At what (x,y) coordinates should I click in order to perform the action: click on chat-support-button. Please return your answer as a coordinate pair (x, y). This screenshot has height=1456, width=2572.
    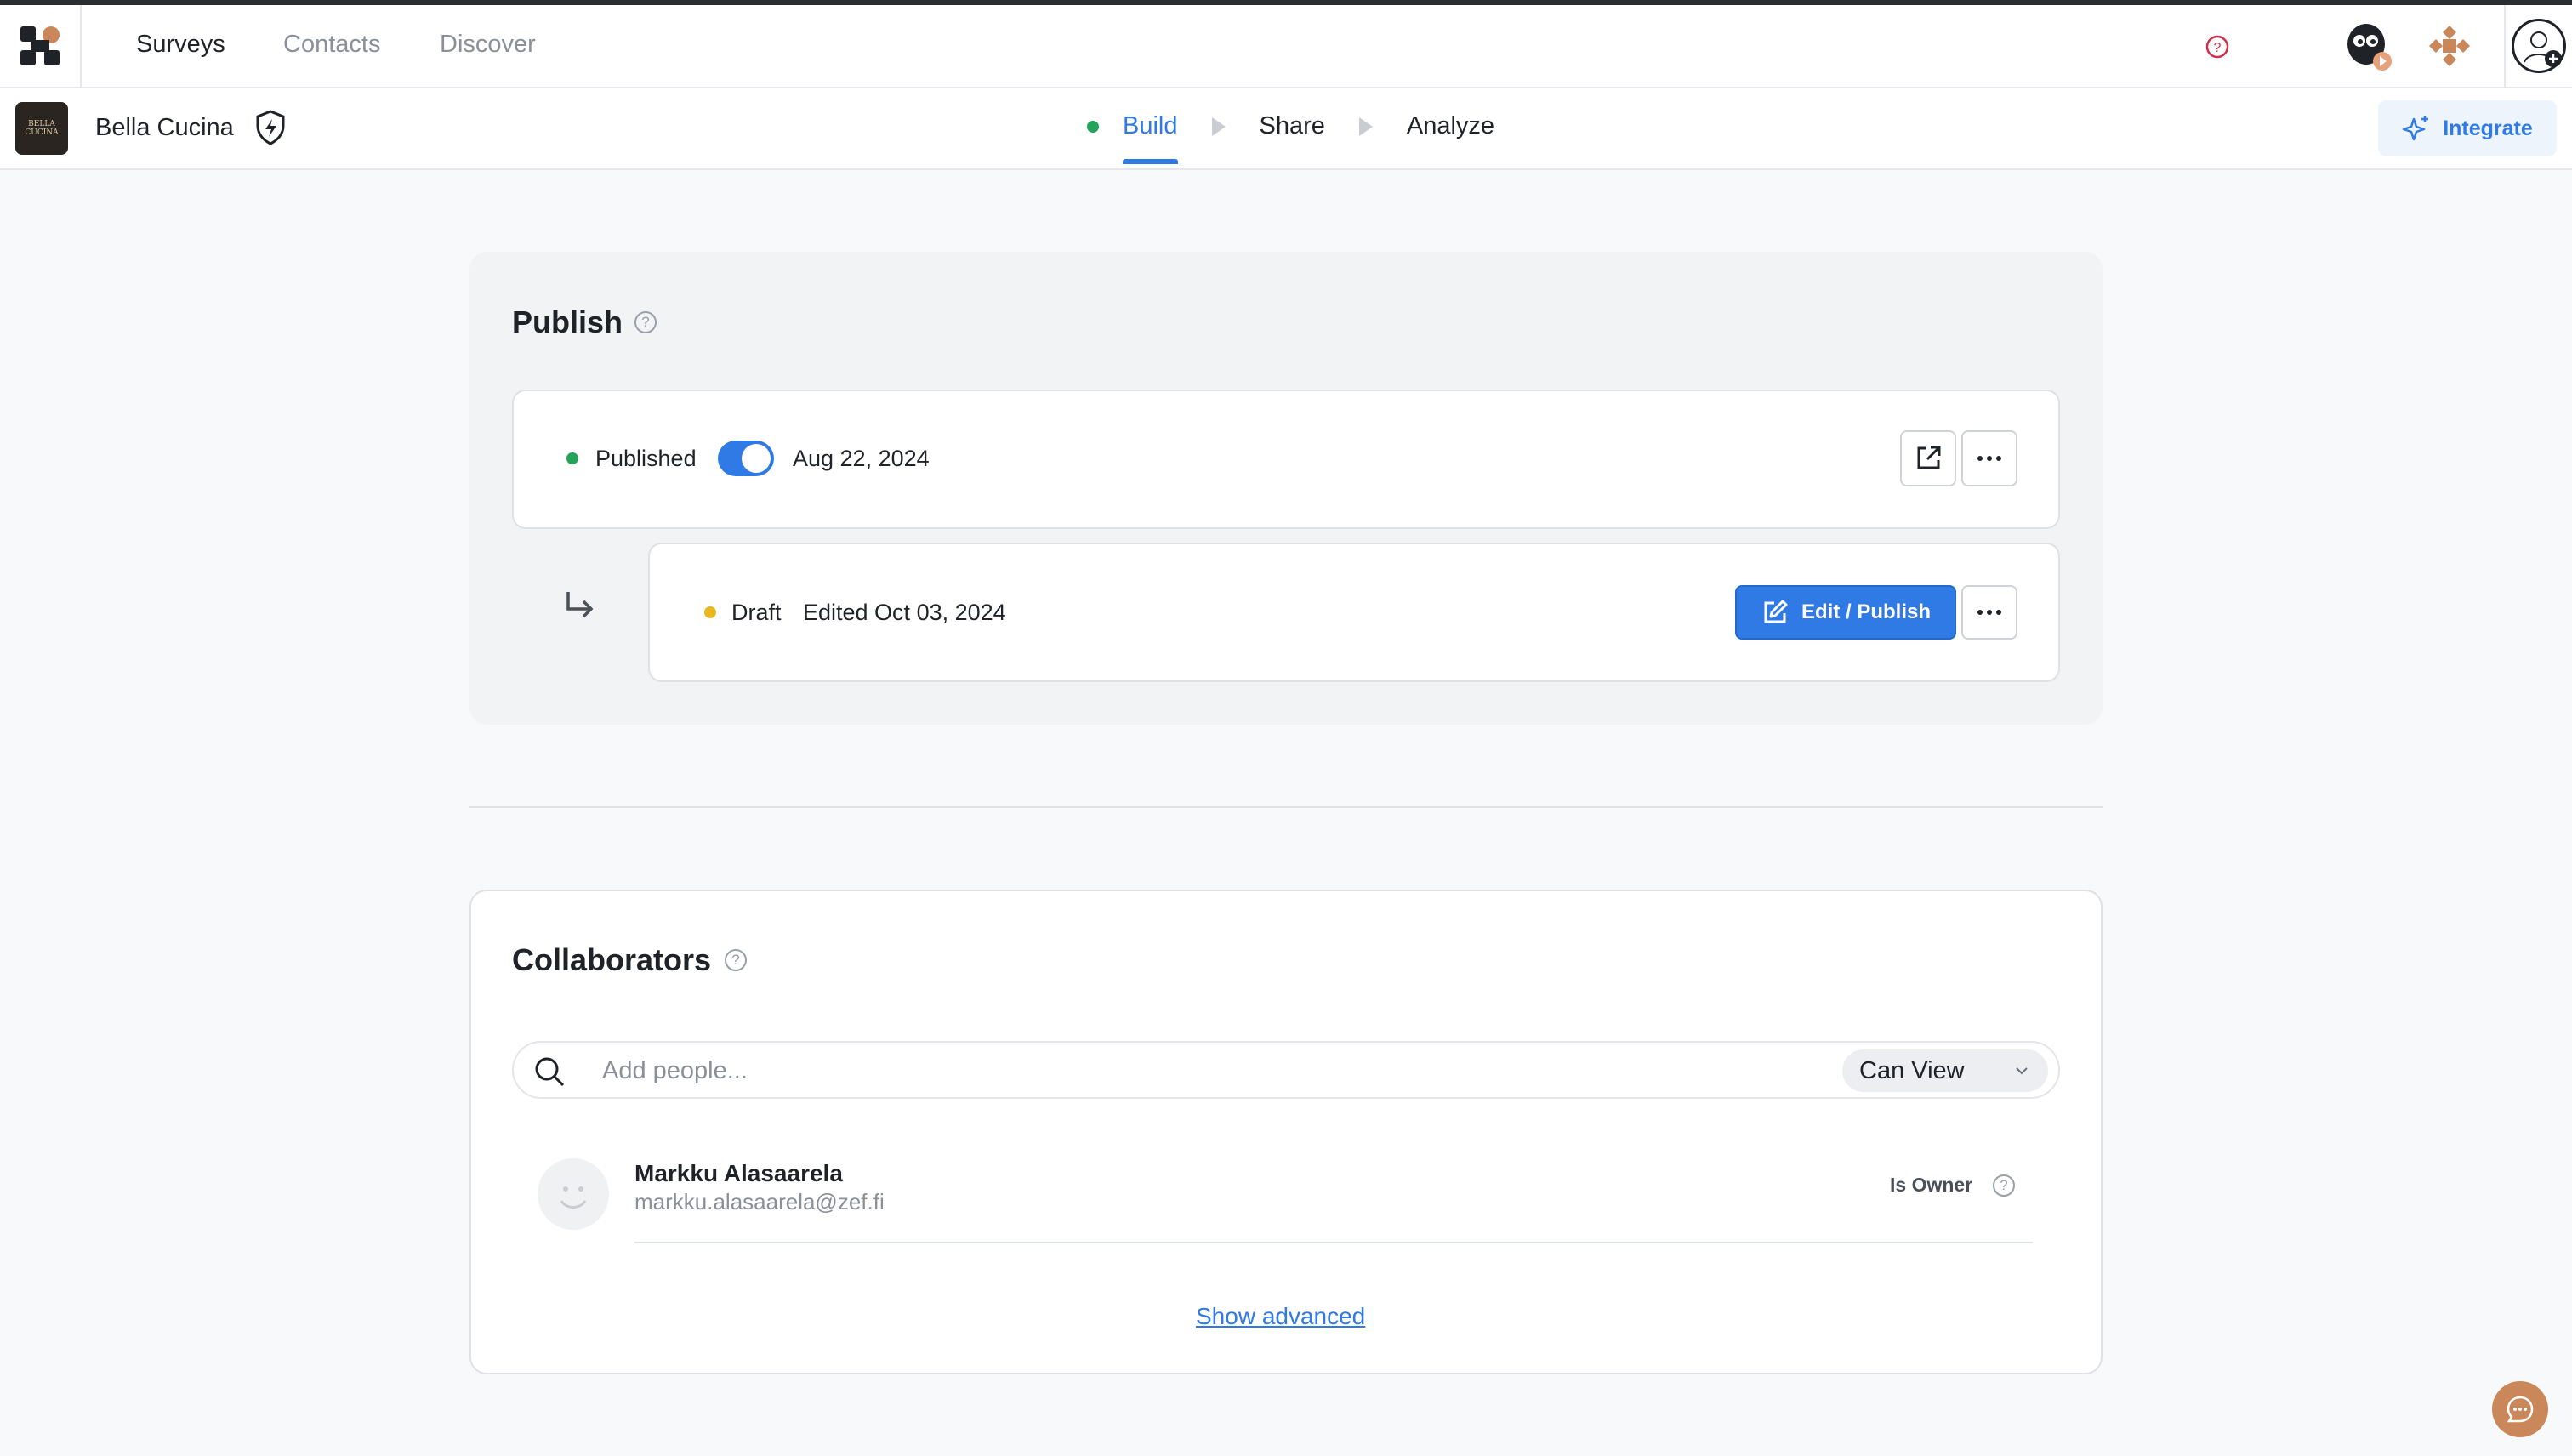
    Looking at the image, I should click on (2520, 1409).